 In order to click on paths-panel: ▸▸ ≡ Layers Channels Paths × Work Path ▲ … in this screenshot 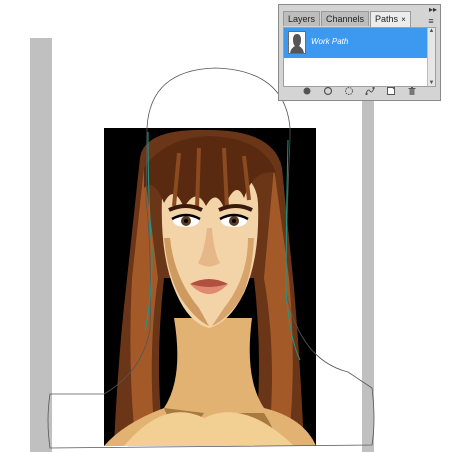, I will do `click(359, 52)`.